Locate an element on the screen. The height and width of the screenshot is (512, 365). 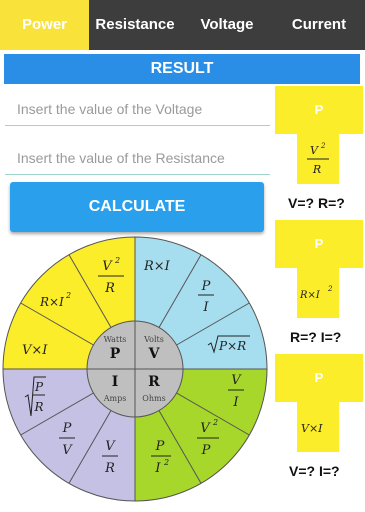
calculate-button: CALCULATE is located at coordinates (137, 207).